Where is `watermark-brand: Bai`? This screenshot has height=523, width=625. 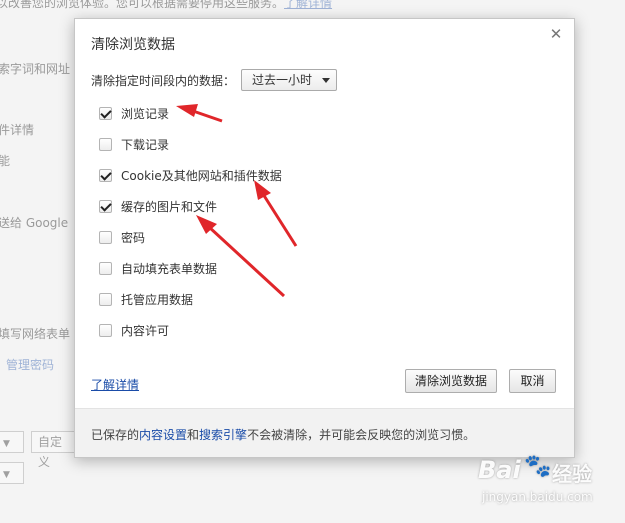 watermark-brand: Bai is located at coordinates (499, 470).